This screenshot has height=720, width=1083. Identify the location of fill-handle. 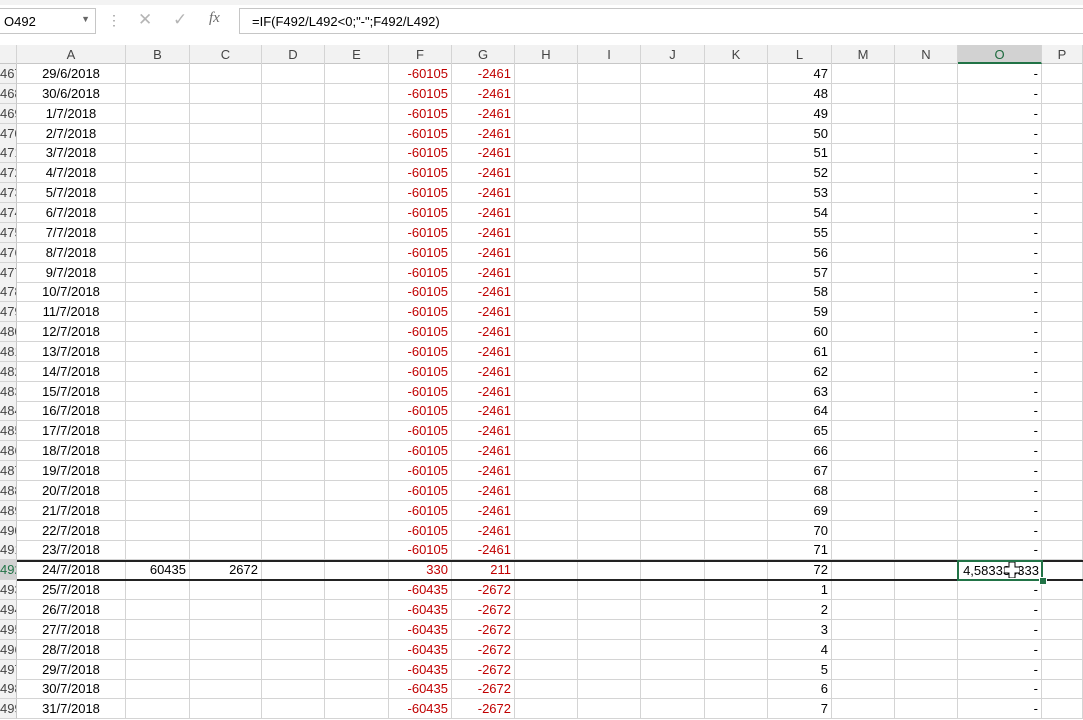
(1043, 581).